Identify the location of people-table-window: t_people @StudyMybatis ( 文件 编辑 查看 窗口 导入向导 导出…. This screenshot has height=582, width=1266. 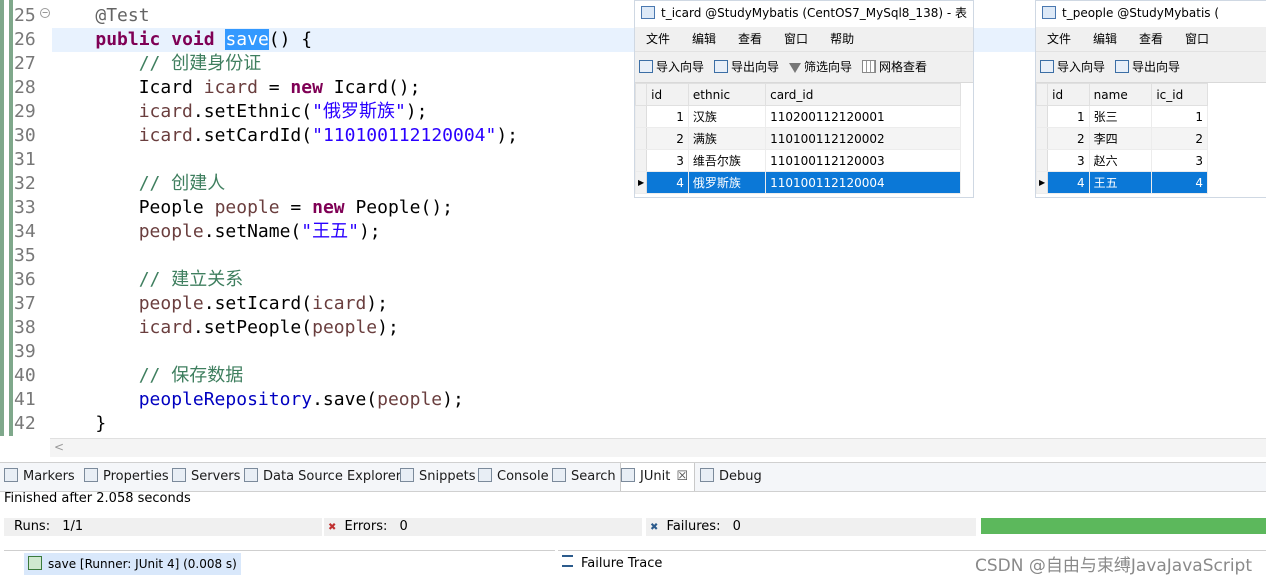
(1150, 99).